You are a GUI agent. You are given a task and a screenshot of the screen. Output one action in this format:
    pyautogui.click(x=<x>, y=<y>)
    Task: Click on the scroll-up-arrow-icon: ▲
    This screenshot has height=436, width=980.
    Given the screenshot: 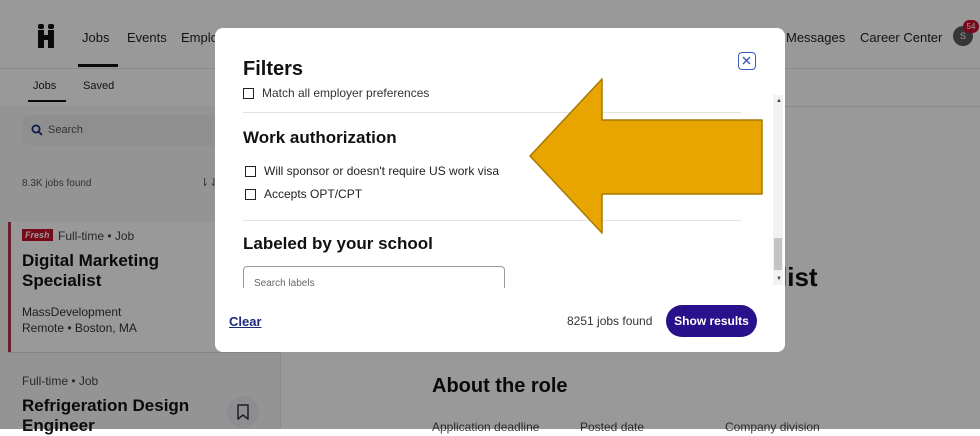 What is the action you would take?
    pyautogui.click(x=779, y=101)
    